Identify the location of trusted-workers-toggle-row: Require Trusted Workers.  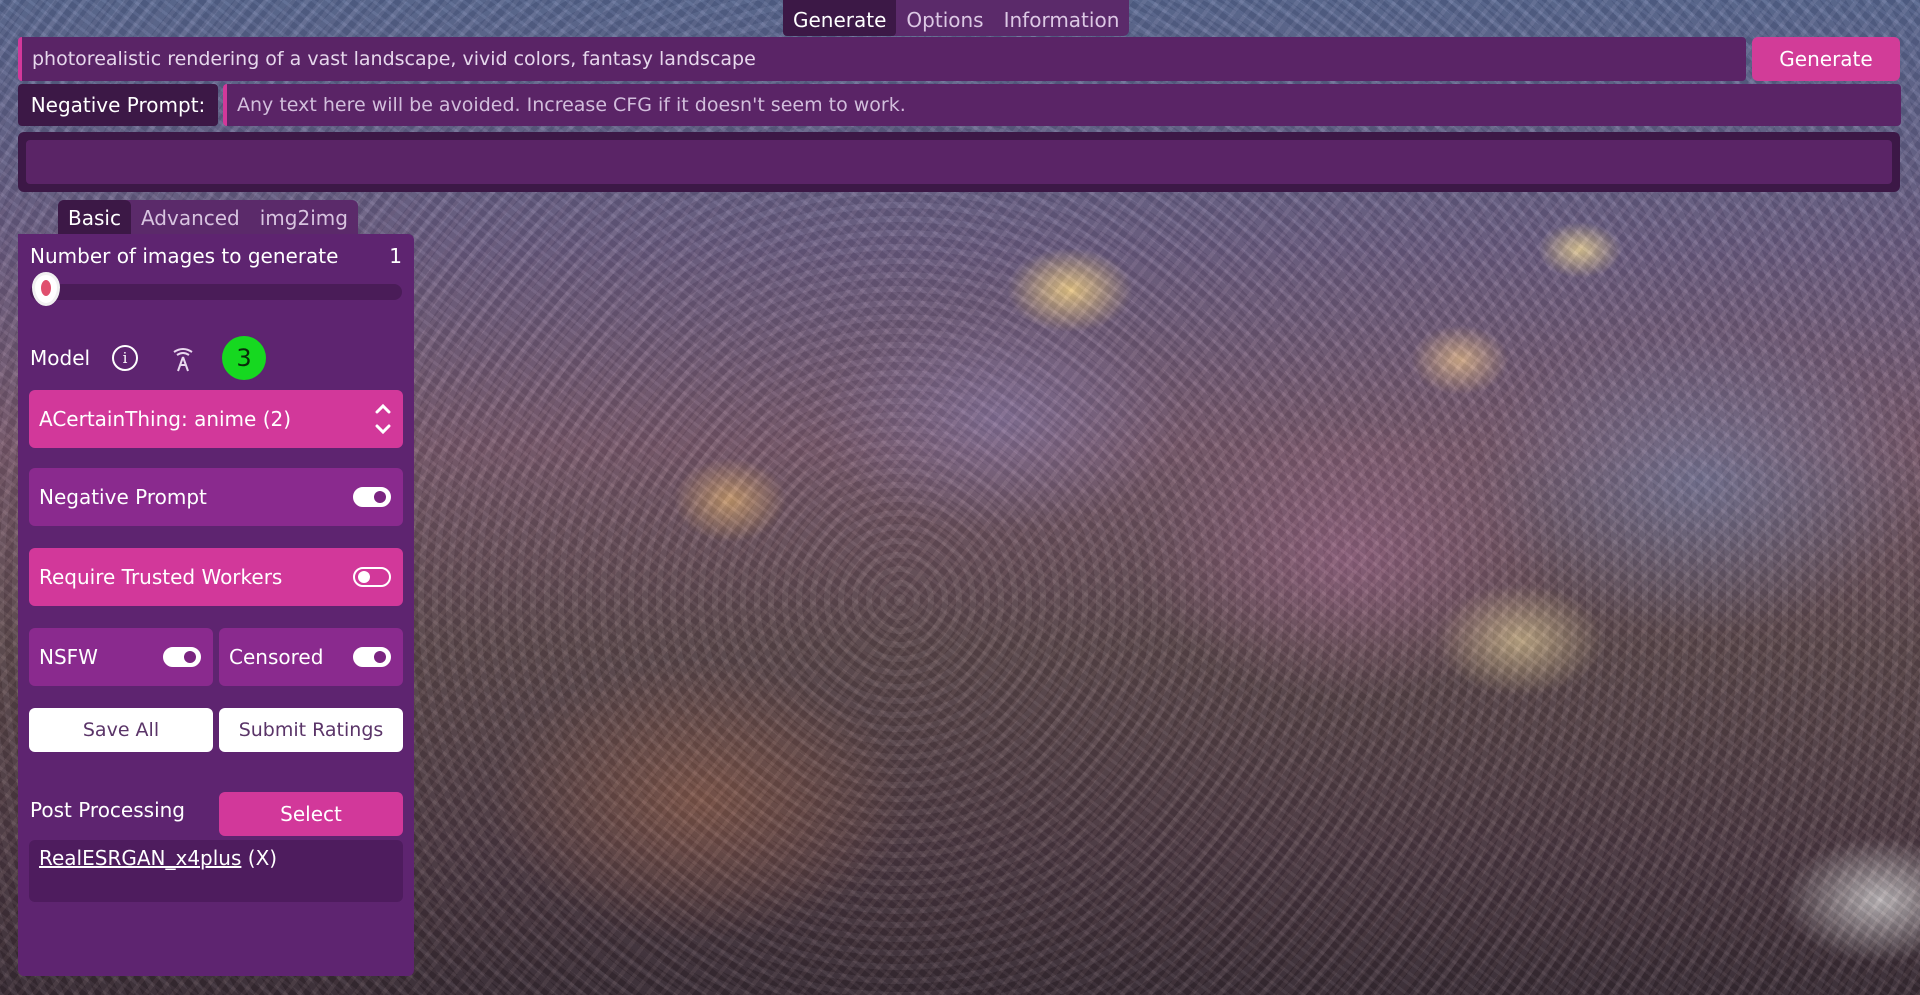
(216, 577).